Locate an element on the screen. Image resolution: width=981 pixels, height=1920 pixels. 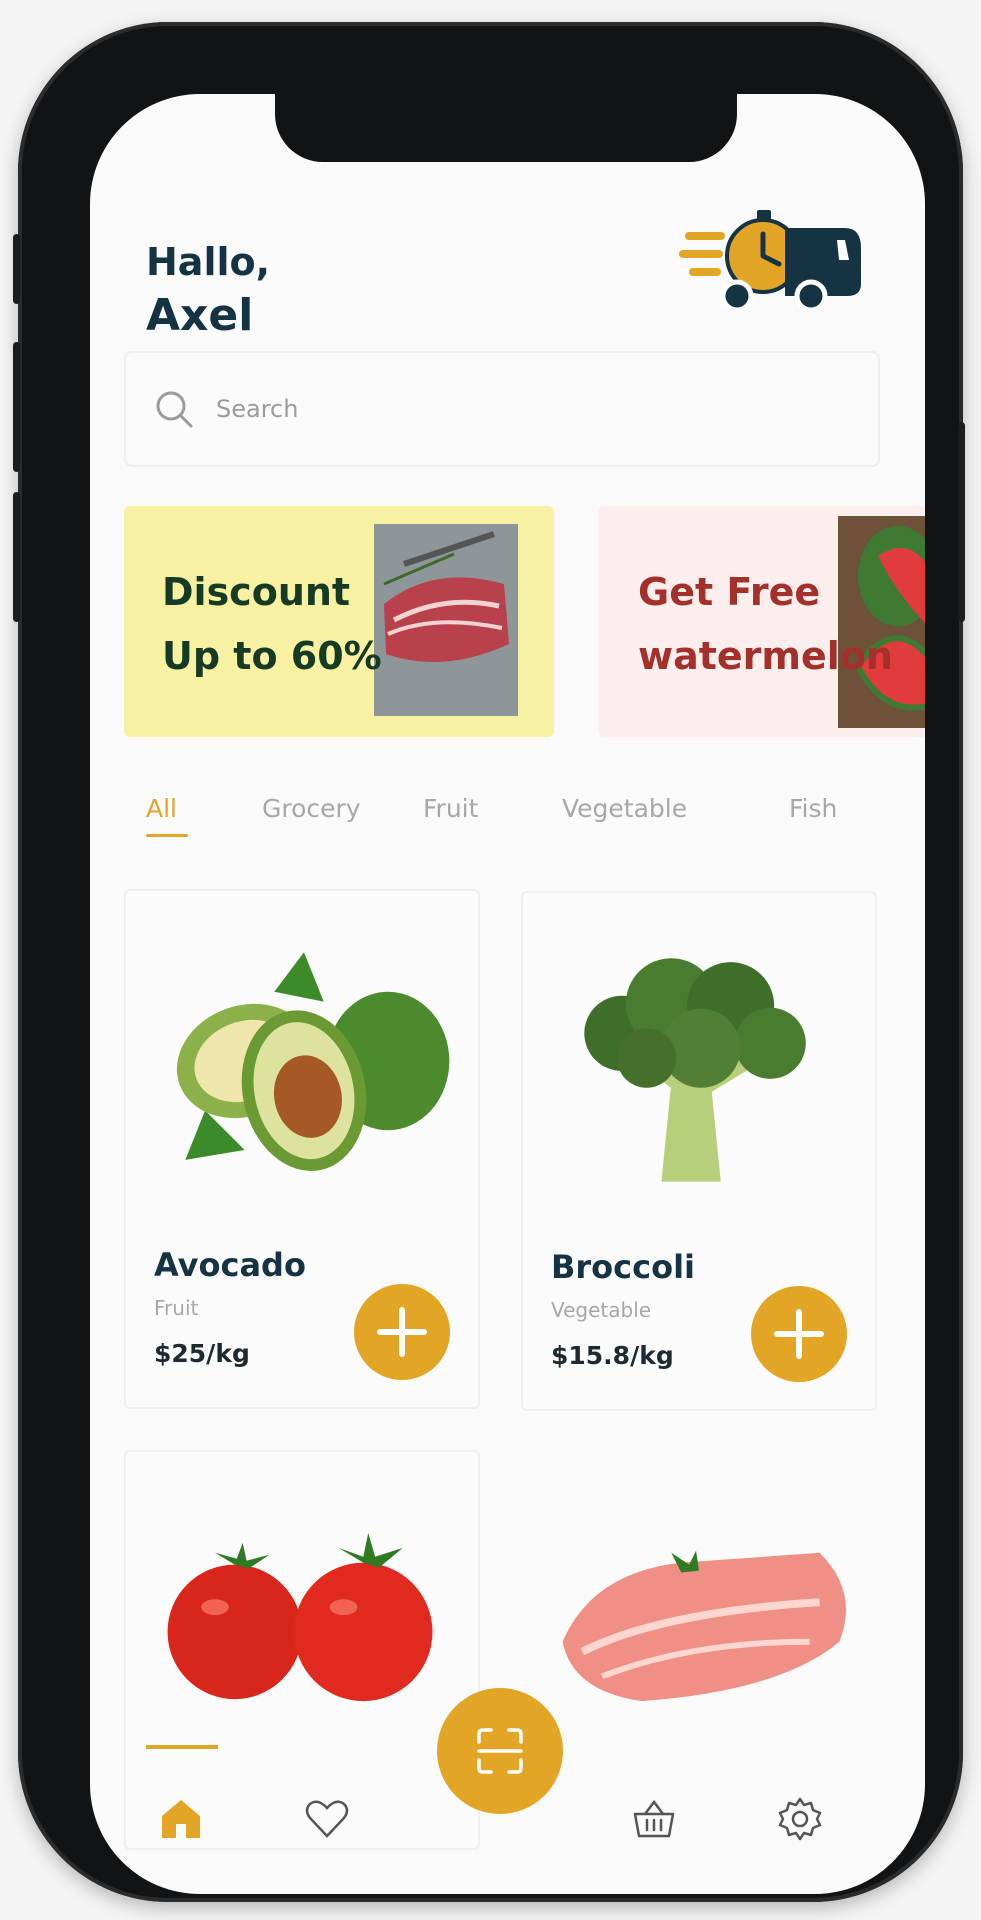
avocado-image is located at coordinates (313, 1061).